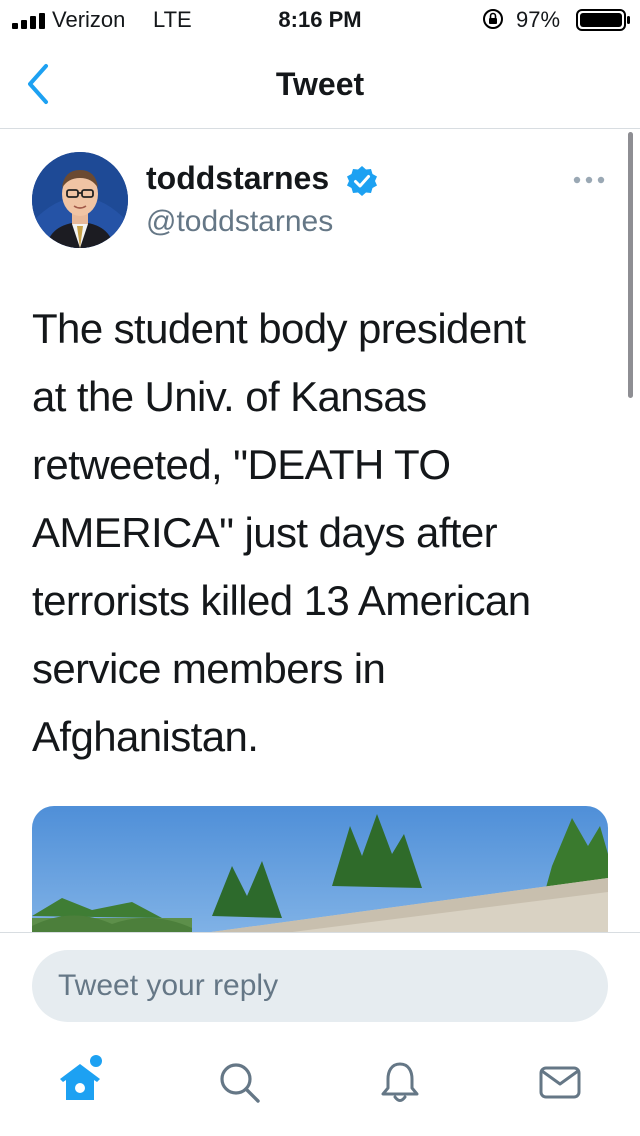 Image resolution: width=640 pixels, height=1136 pixels. Describe the element at coordinates (80, 200) in the screenshot. I see `avatar` at that location.